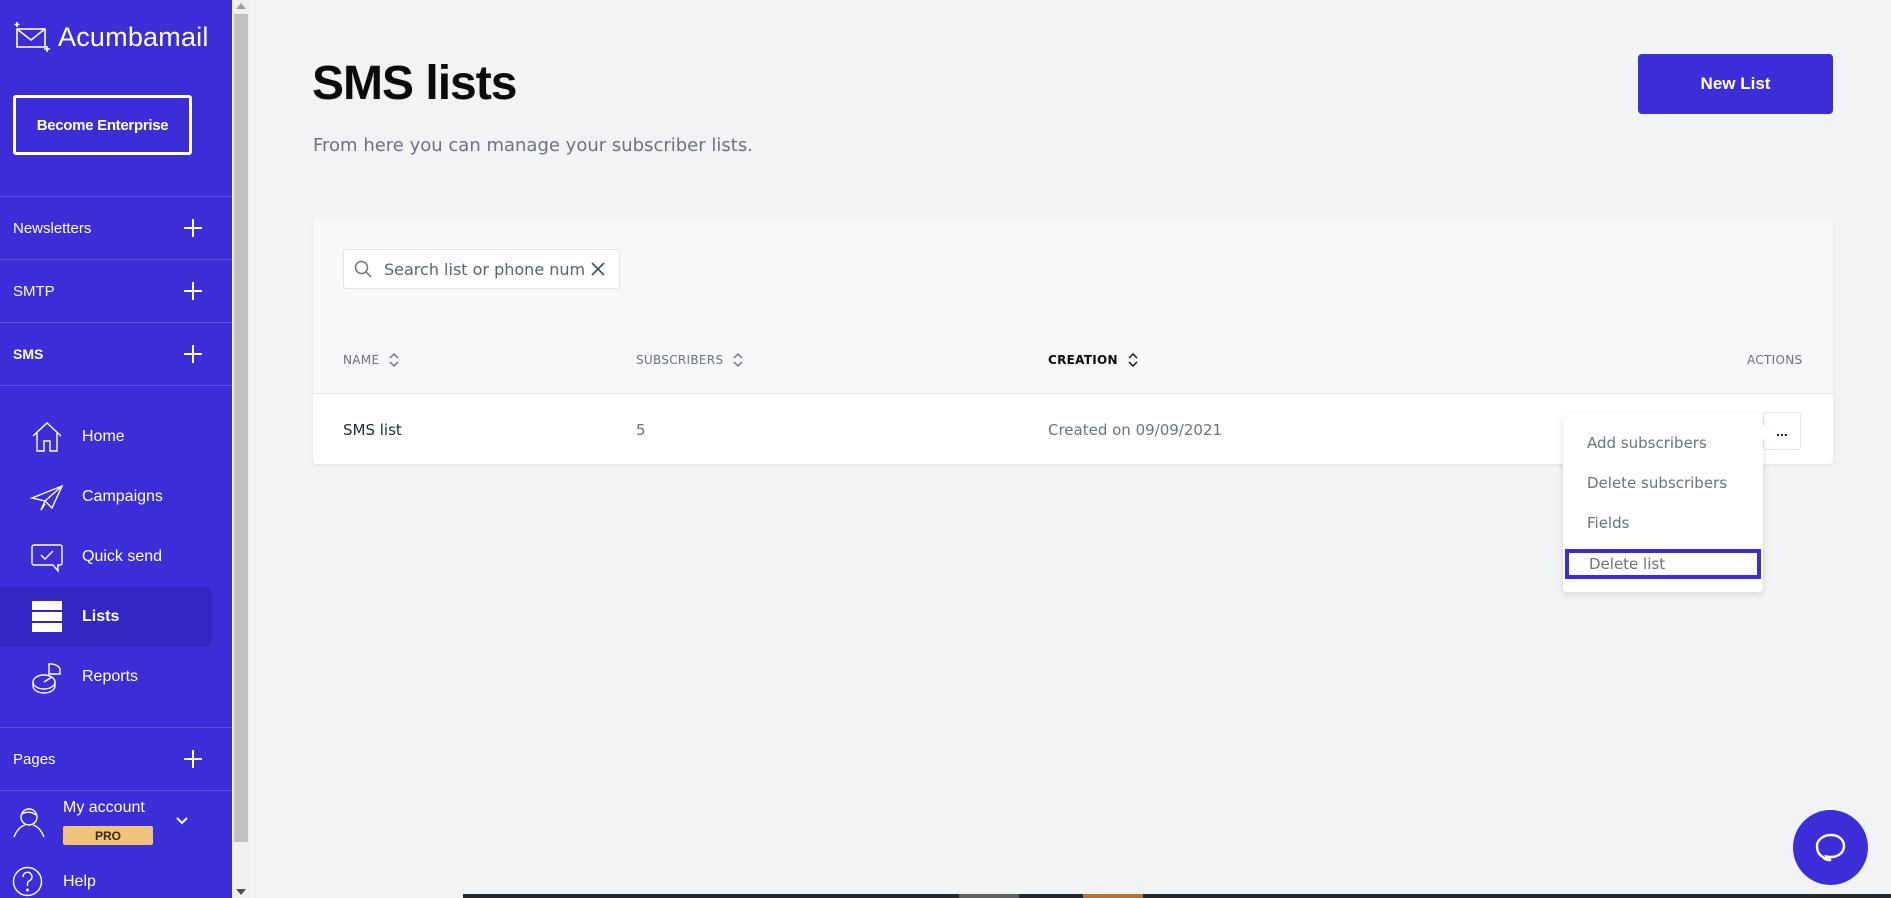 The width and height of the screenshot is (1891, 898). What do you see at coordinates (116, 353) in the screenshot?
I see `sidebar-section-sms: SMS` at bounding box center [116, 353].